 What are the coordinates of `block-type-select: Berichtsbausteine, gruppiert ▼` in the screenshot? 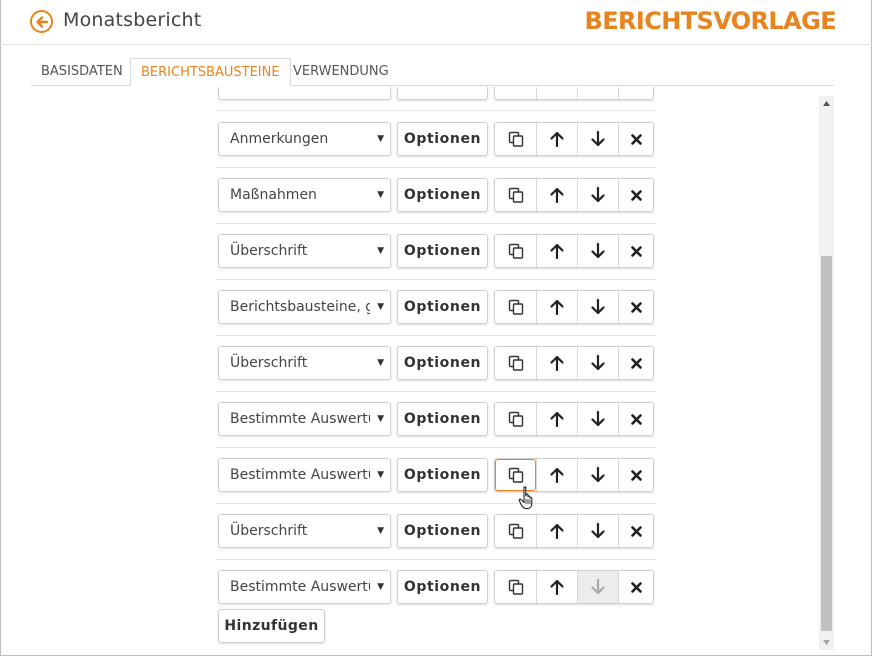 It's located at (304, 307).